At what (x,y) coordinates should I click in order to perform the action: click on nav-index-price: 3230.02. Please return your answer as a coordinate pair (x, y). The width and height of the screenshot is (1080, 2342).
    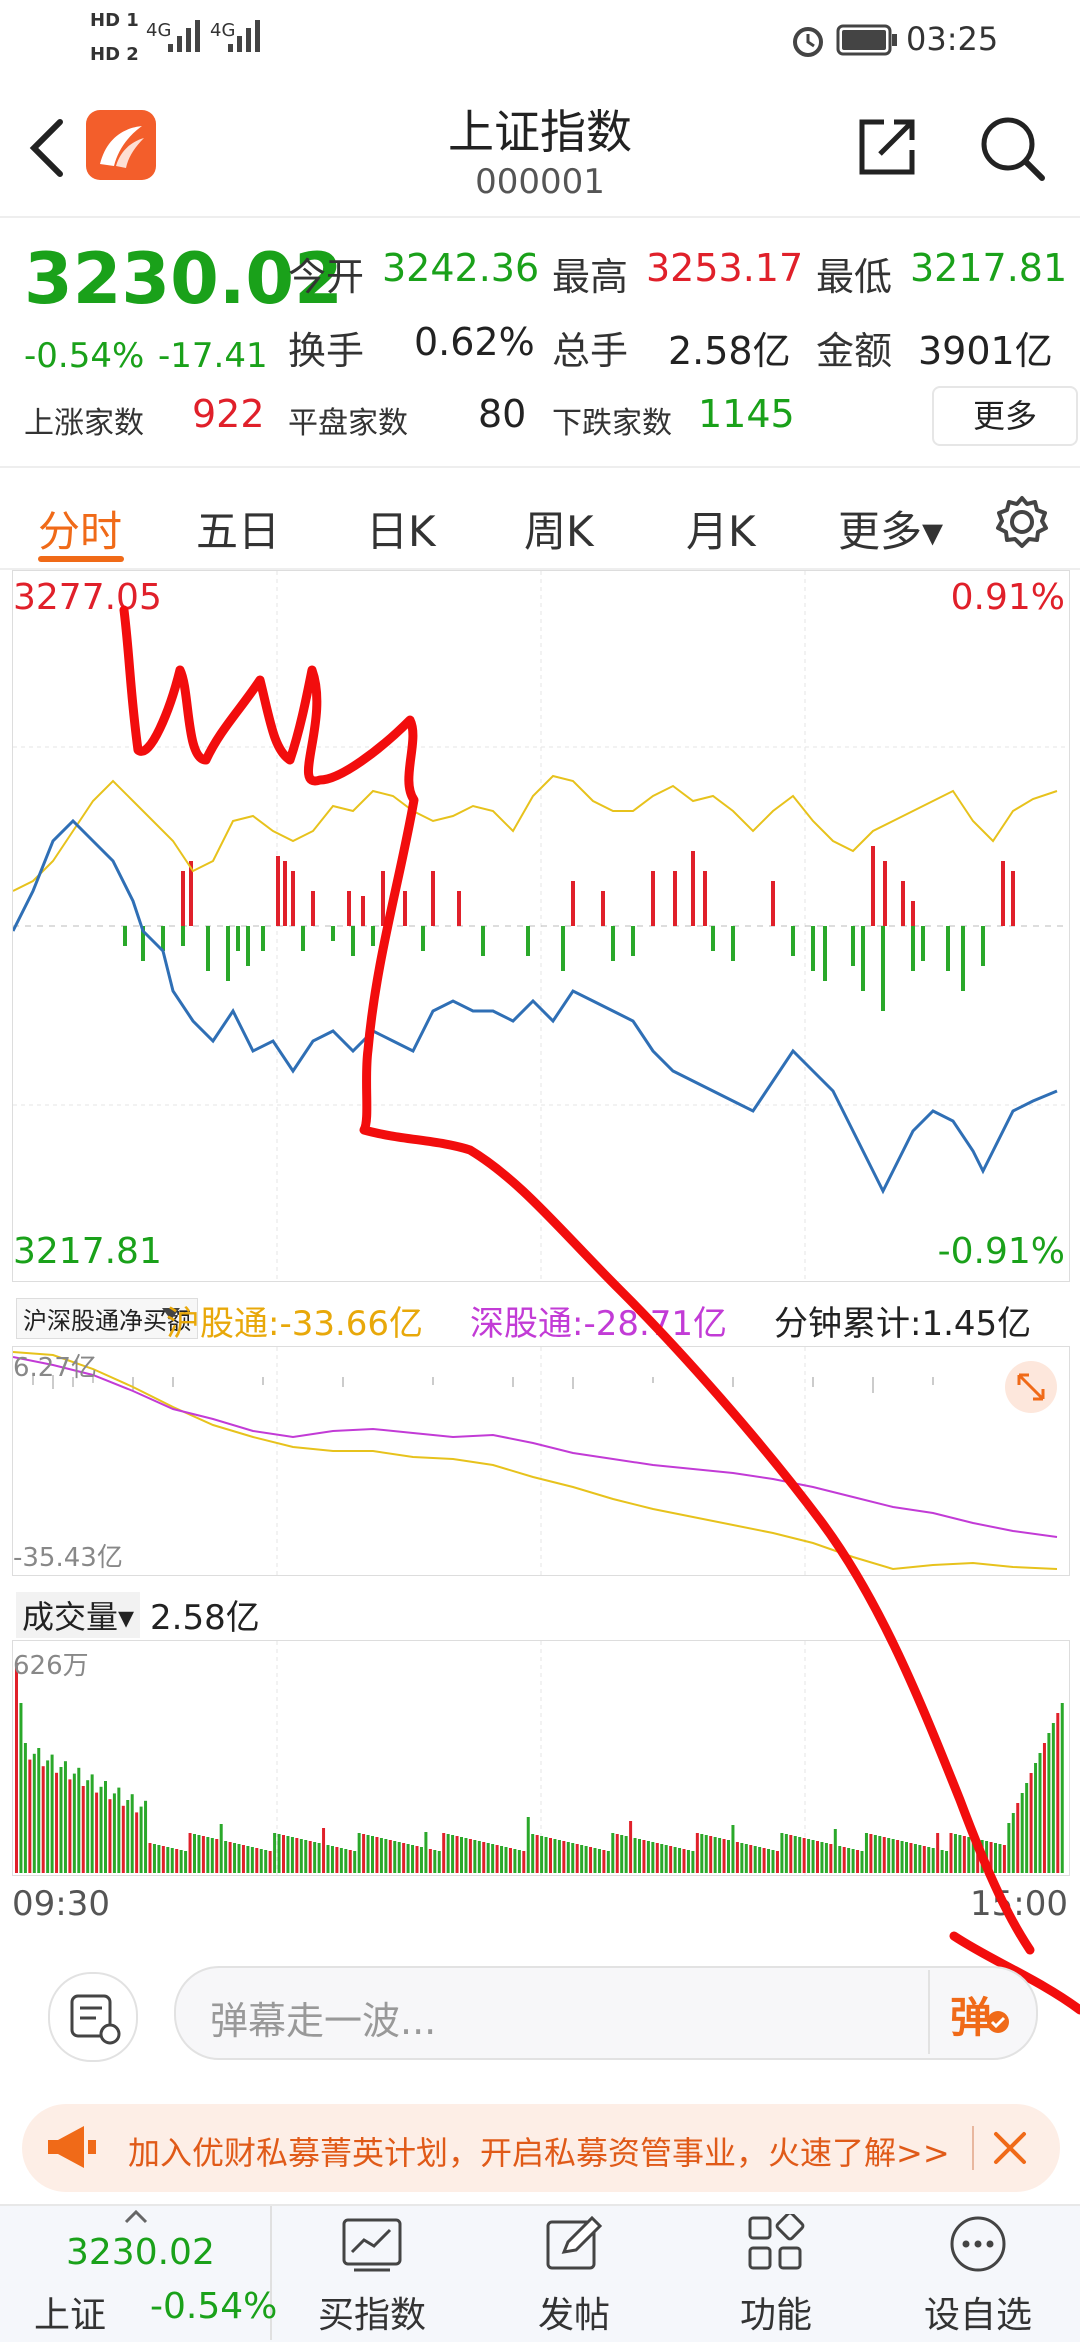
    Looking at the image, I should click on (140, 2252).